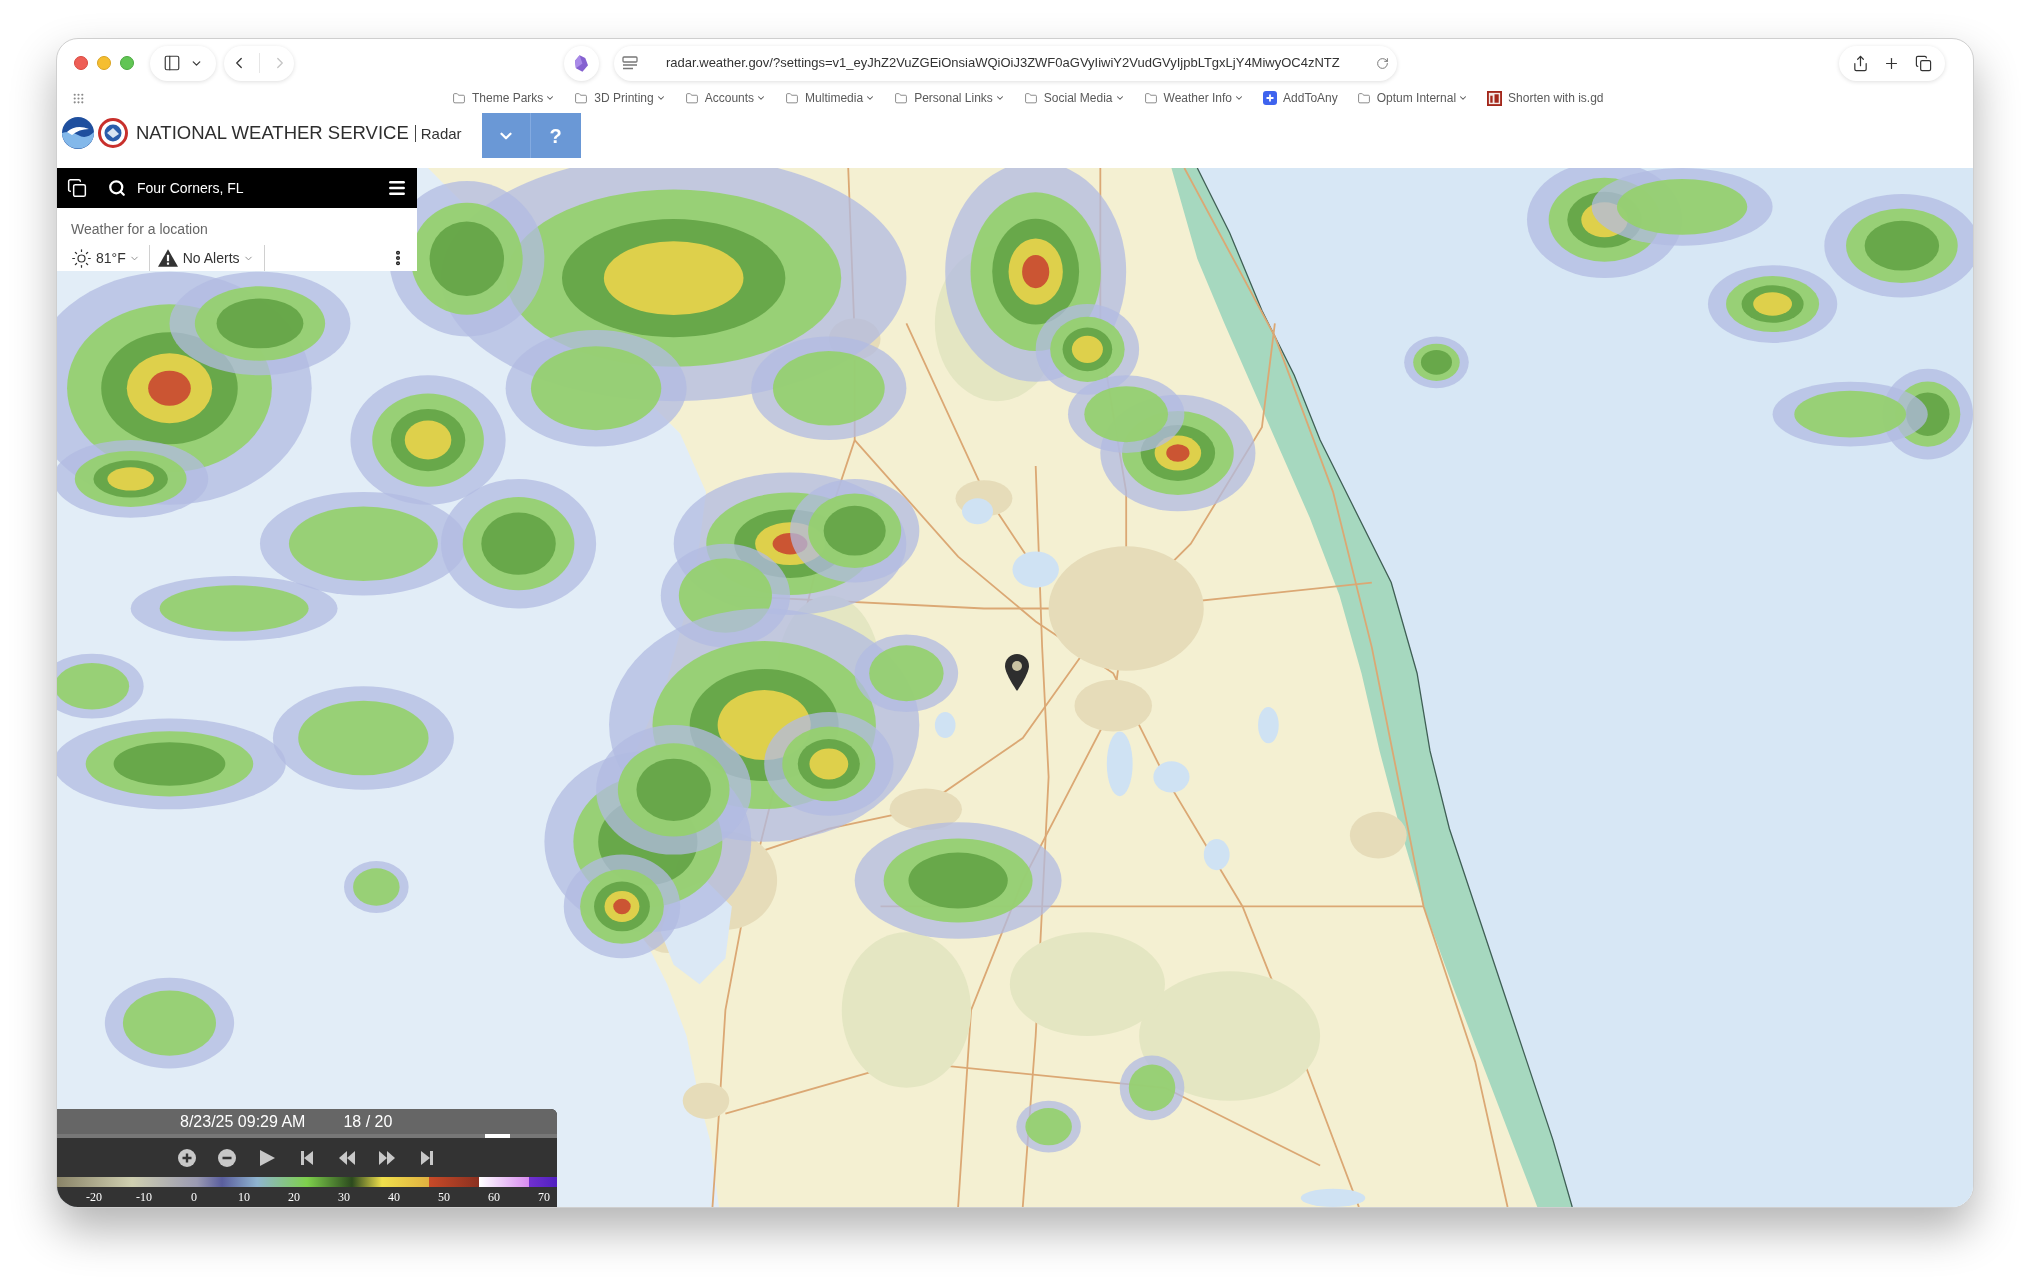 This screenshot has height=1282, width=2031. I want to click on bookmark-item: AddToAny, so click(1300, 98).